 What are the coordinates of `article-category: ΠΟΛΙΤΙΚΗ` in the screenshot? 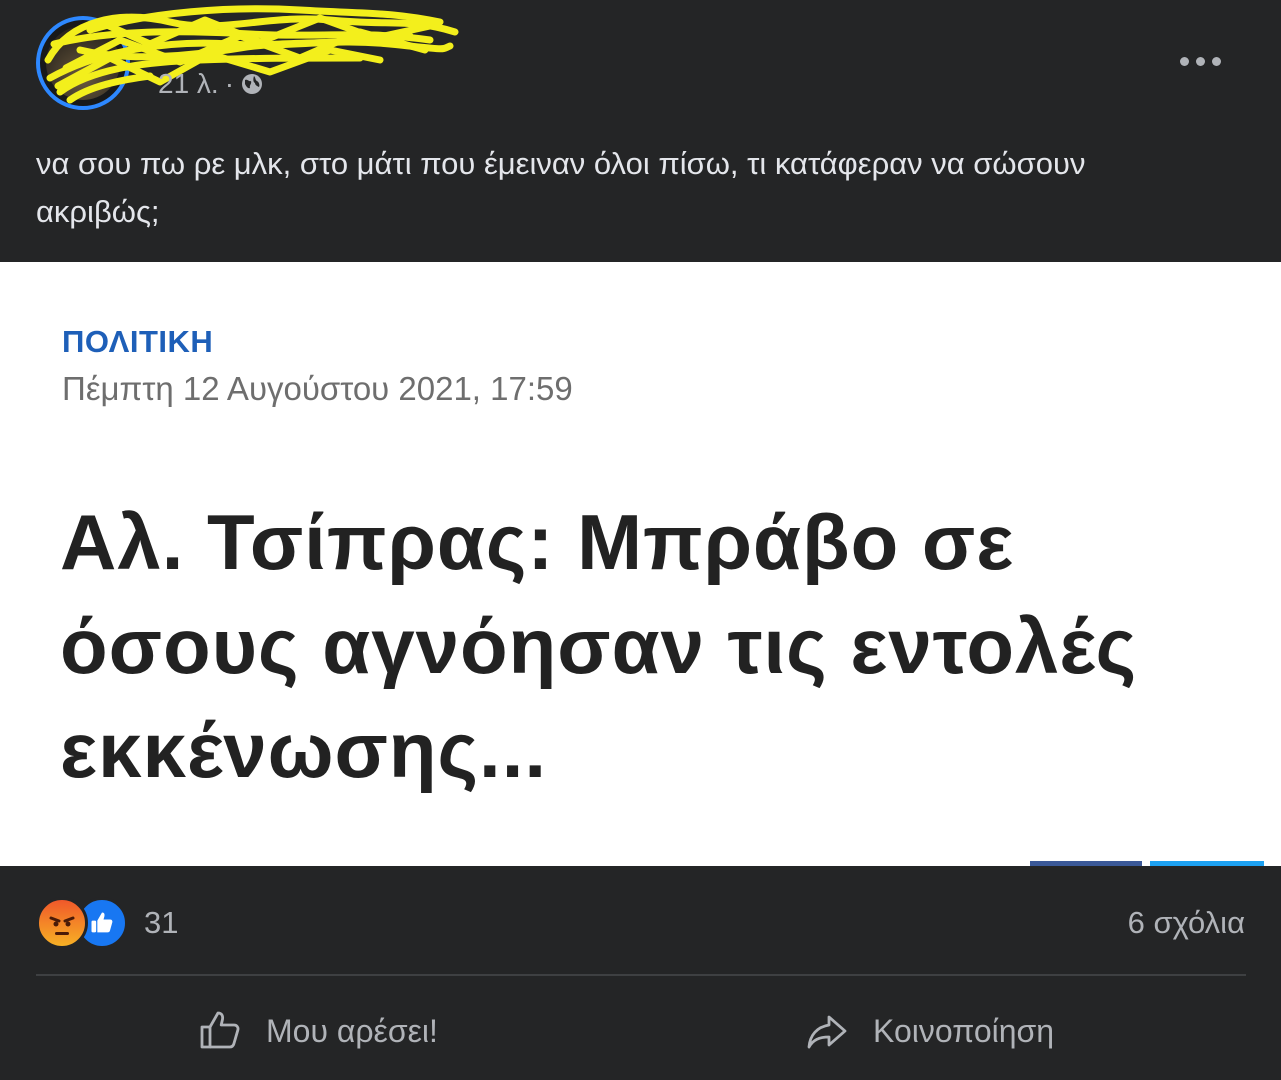 It's located at (138, 341).